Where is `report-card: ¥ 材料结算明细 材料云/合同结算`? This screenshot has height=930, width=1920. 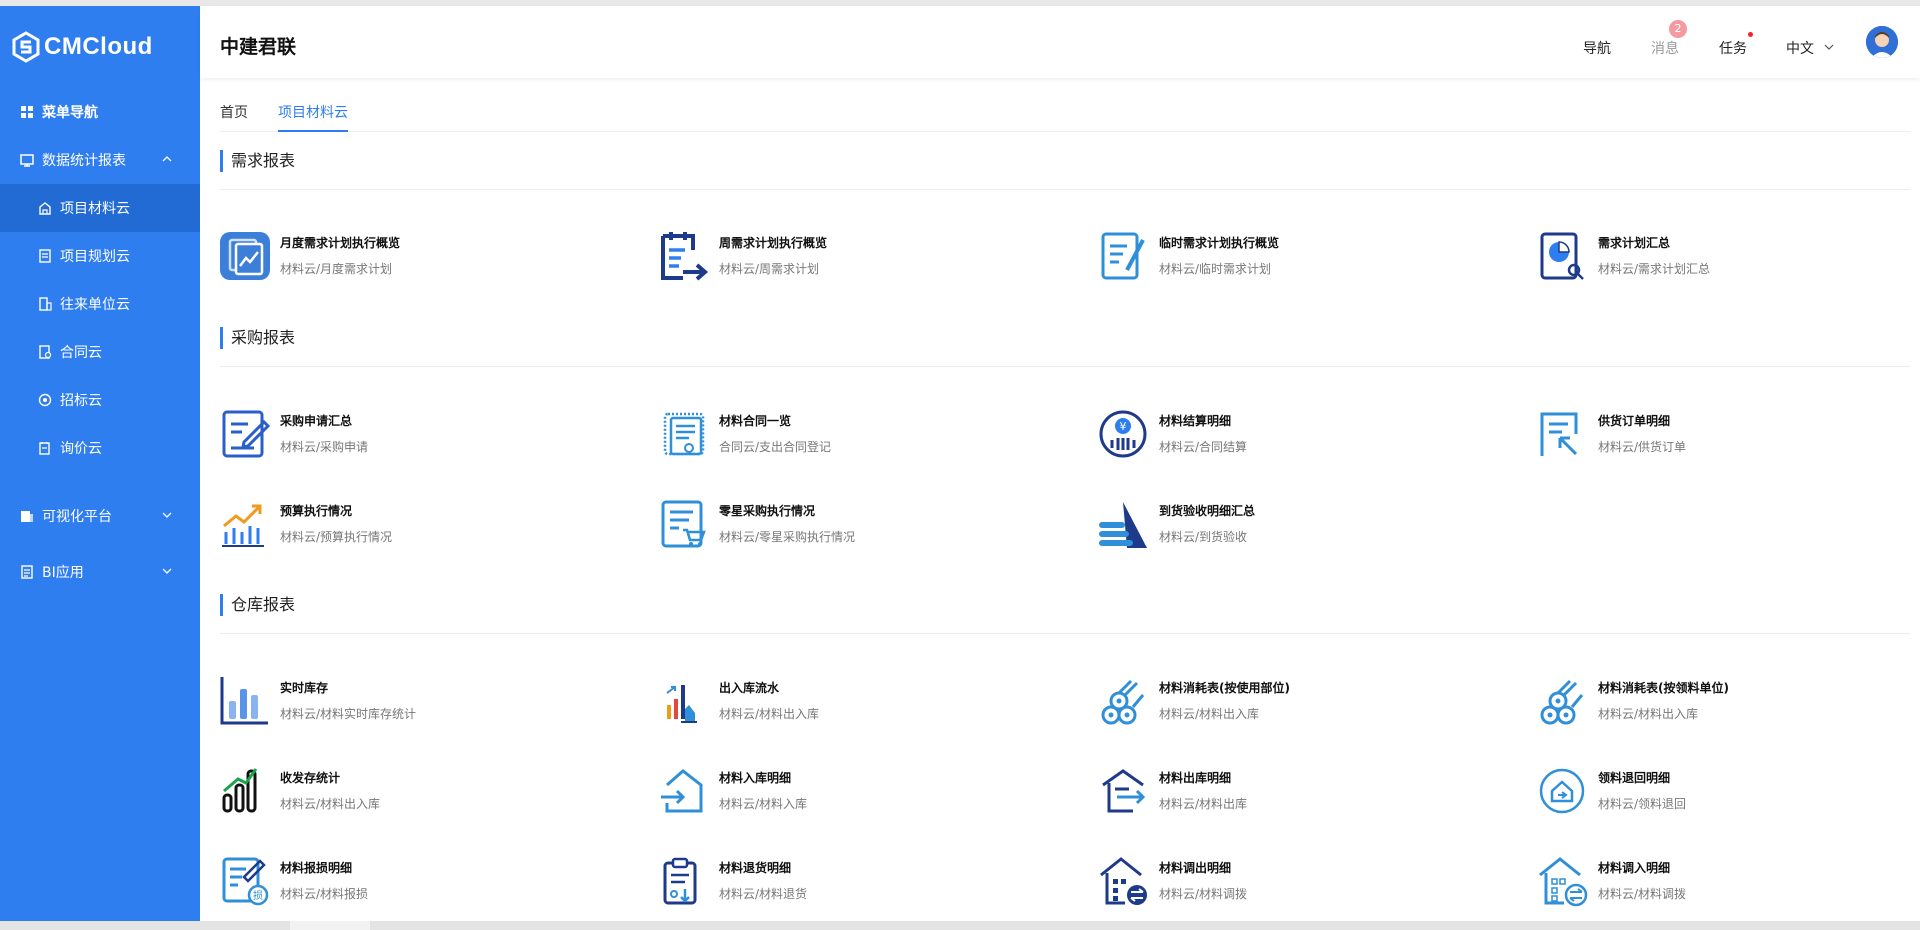 report-card: ¥ 材料结算明细 材料云/合同结算 is located at coordinates (1299, 432).